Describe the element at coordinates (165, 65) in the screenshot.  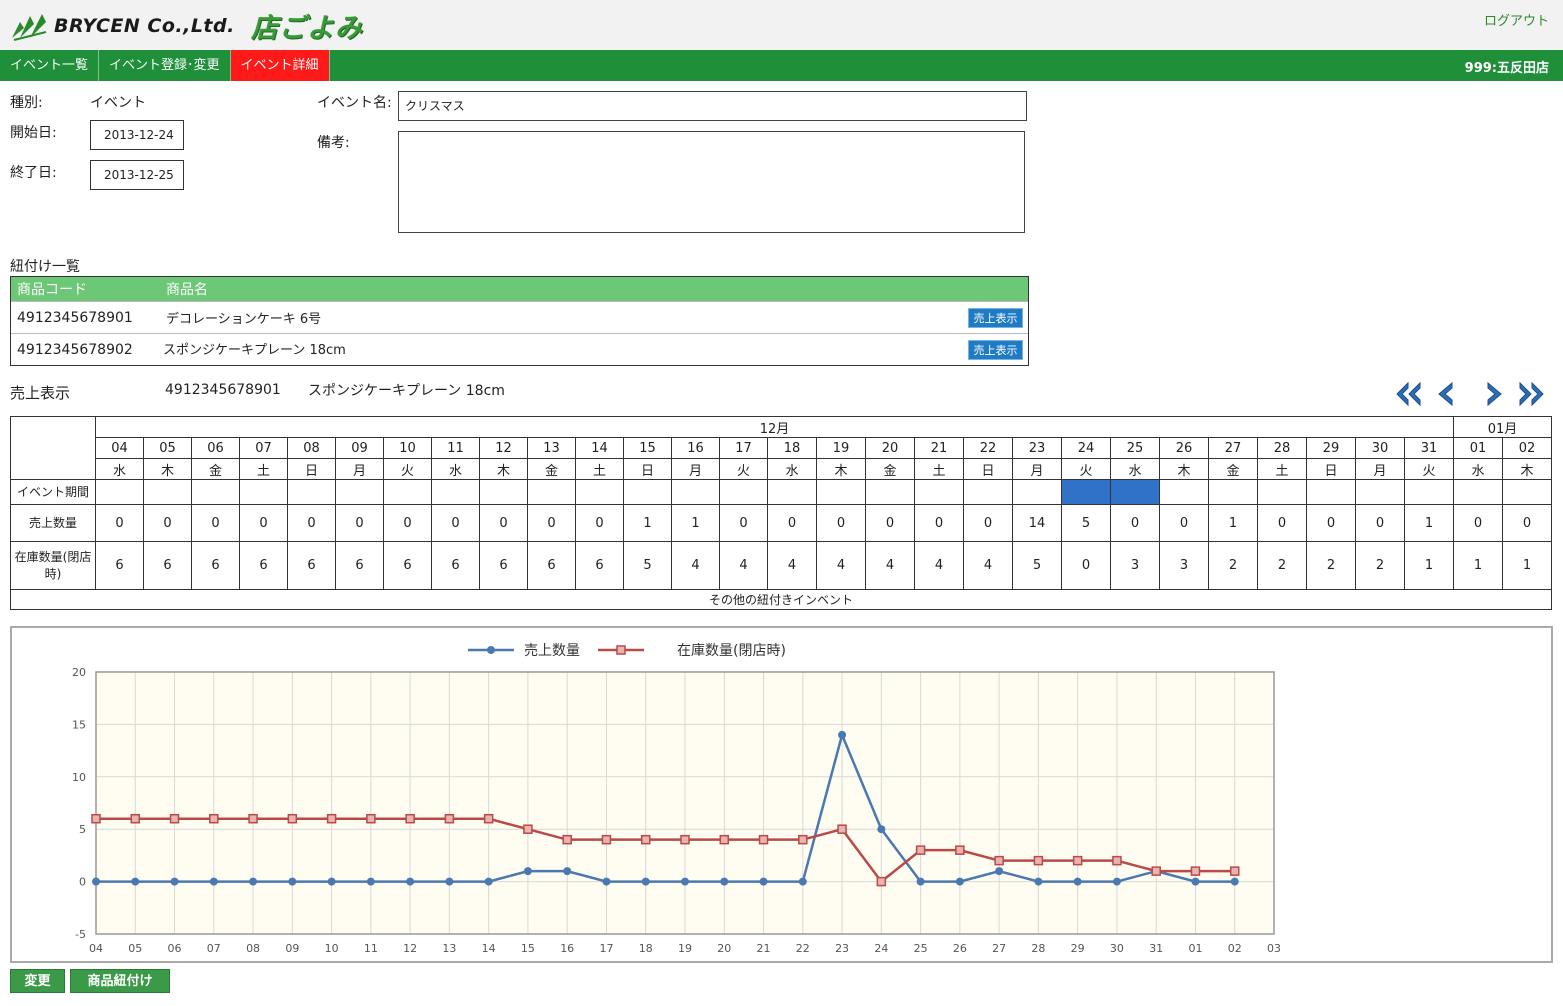
I see `tab-event-register: イベント登録･変更` at that location.